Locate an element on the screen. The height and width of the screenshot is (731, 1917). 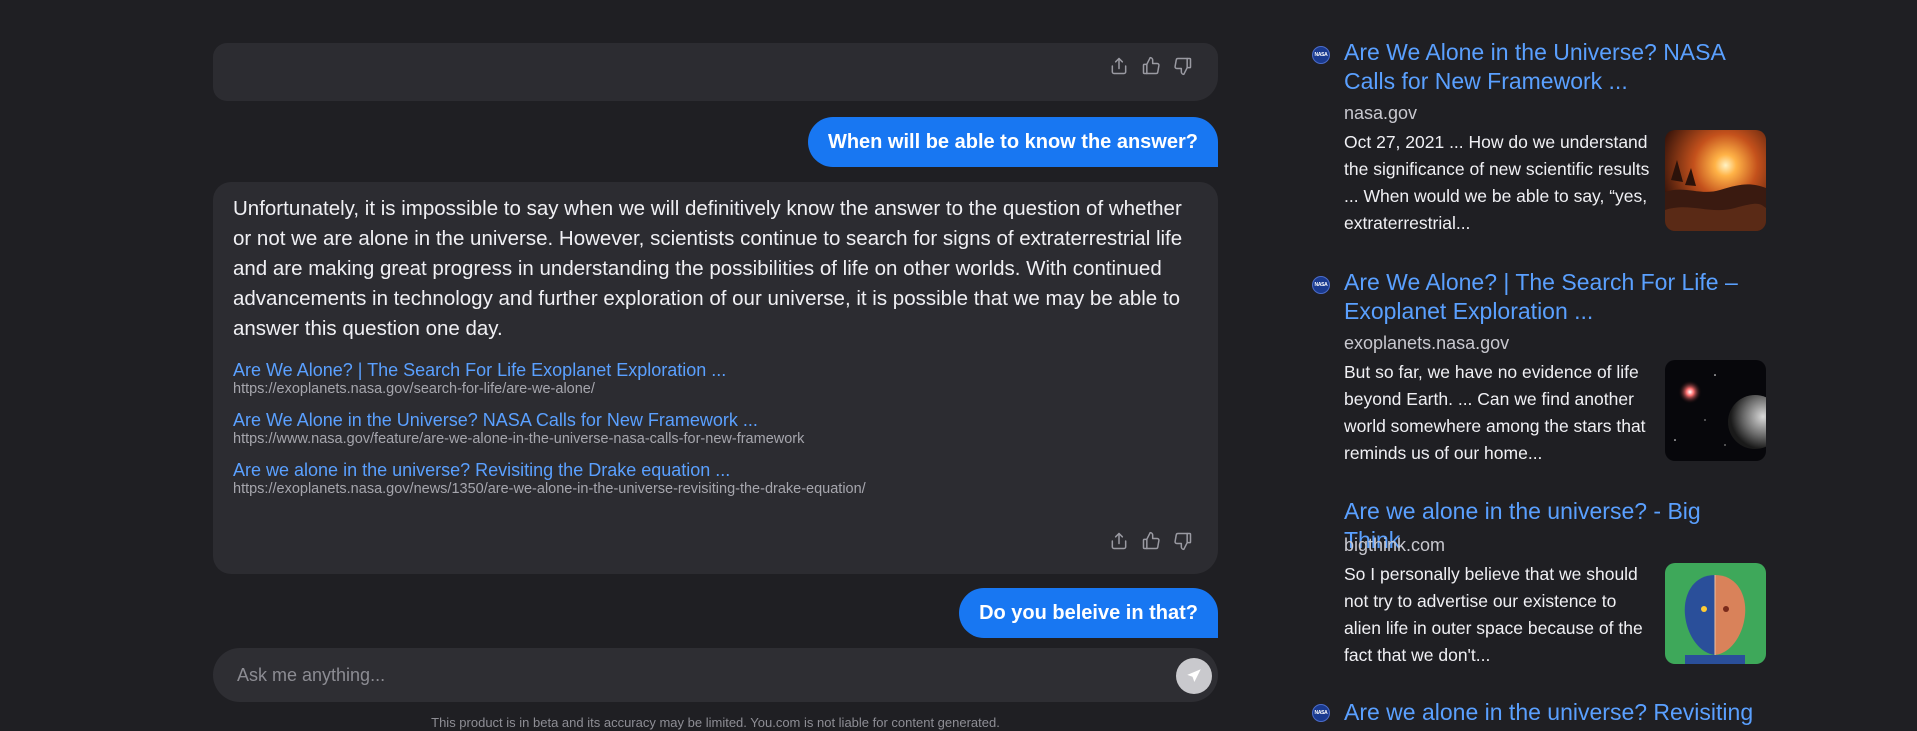
result-domain: bigthink.com is located at coordinates (1395, 545).